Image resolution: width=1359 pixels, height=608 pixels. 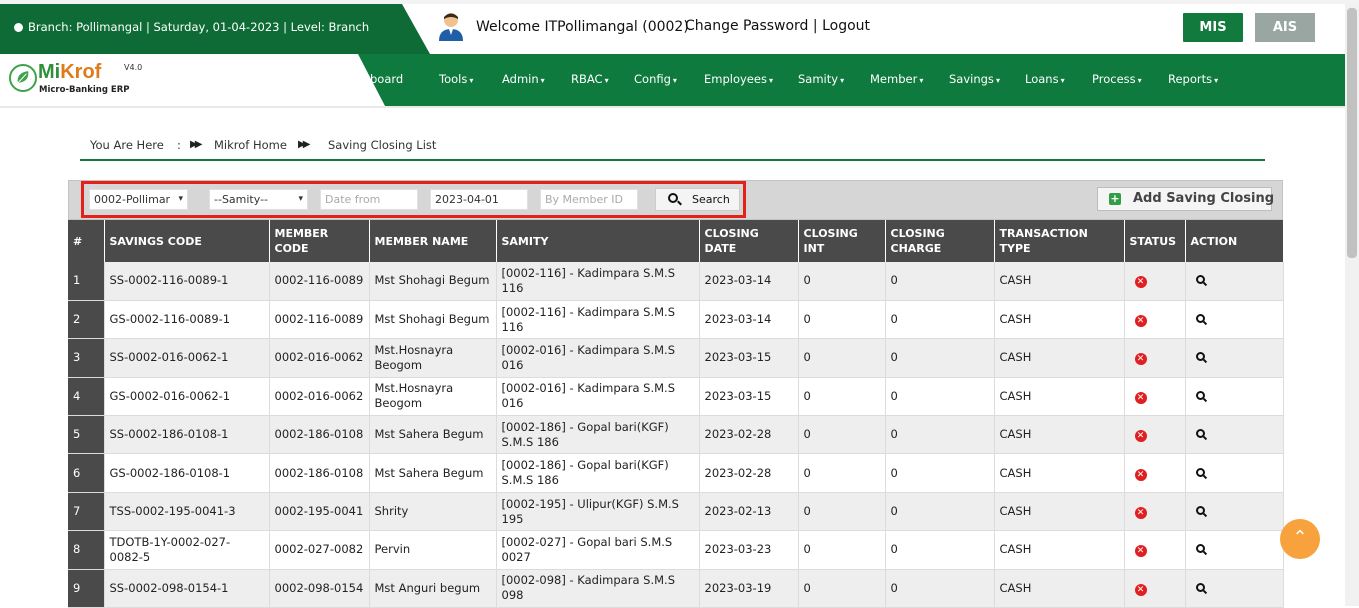 What do you see at coordinates (258, 199) in the screenshot?
I see `samity-select: --Samity-- ▾` at bounding box center [258, 199].